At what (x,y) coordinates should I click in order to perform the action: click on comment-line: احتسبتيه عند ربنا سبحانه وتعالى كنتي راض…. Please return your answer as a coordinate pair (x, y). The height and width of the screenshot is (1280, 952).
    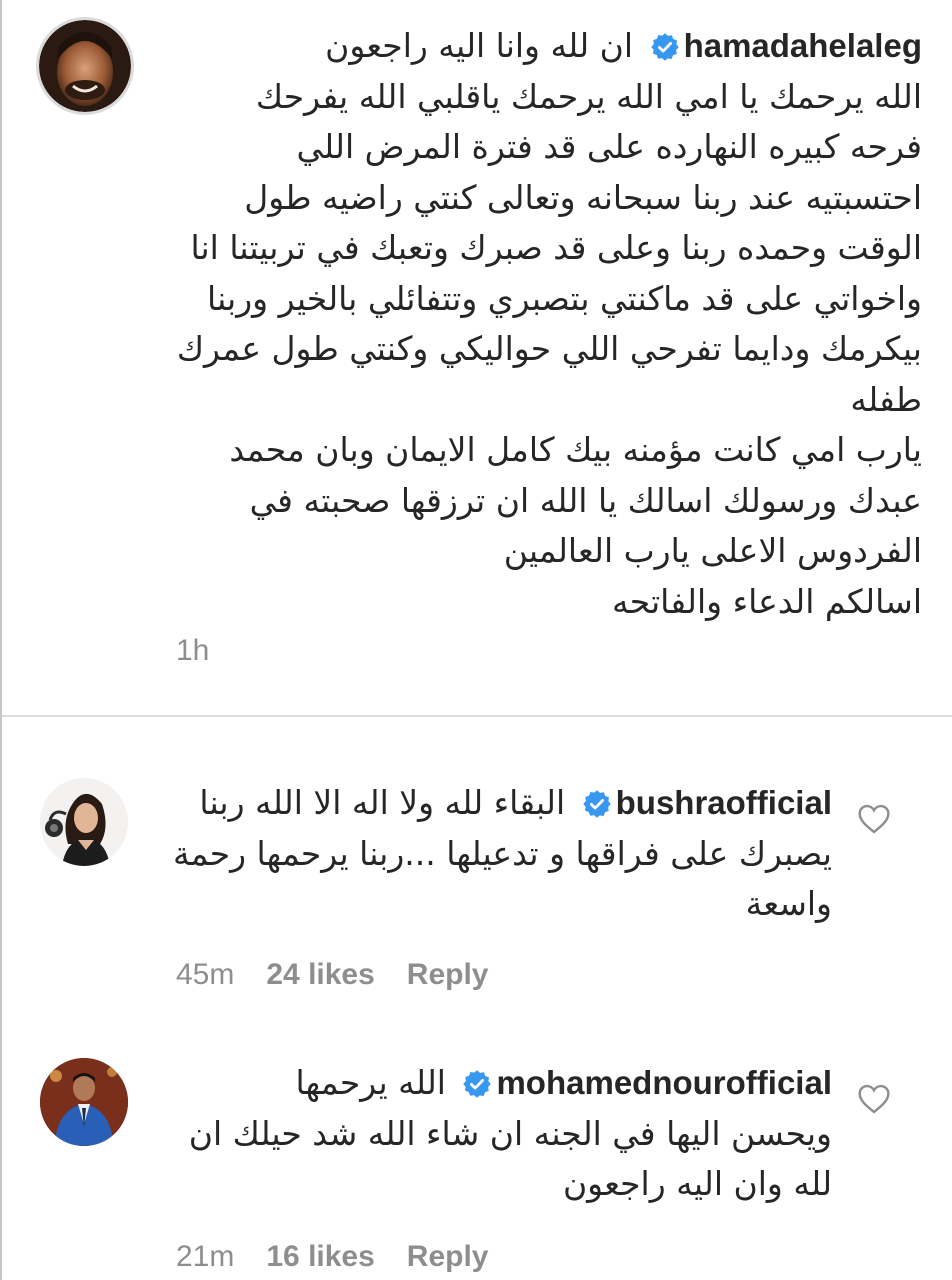
    Looking at the image, I should click on (583, 197).